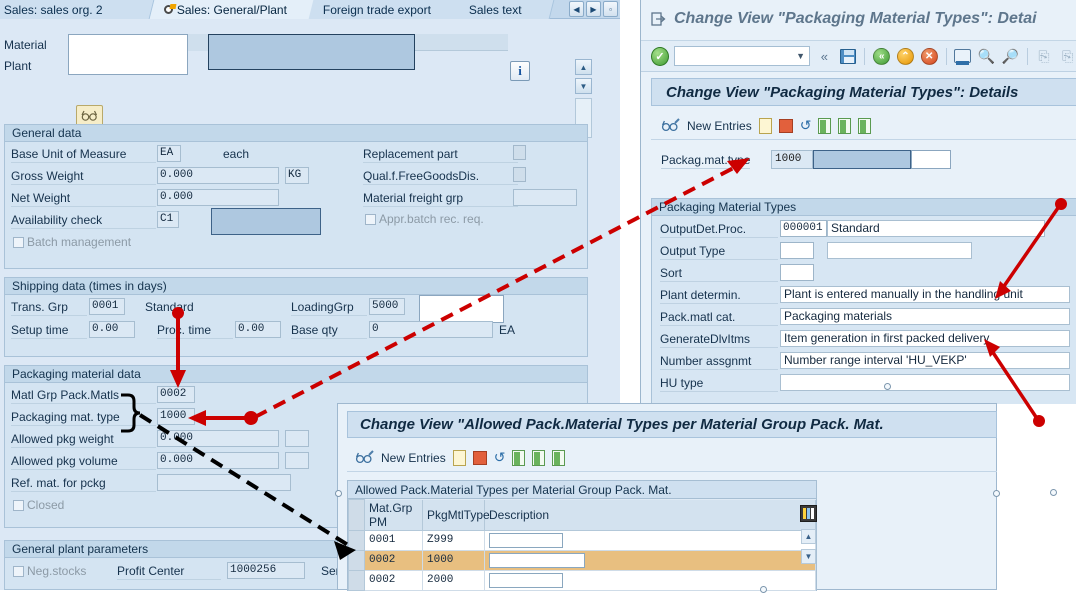 This screenshot has height=593, width=1076. Describe the element at coordinates (128, 54) in the screenshot. I see `material-input` at that location.